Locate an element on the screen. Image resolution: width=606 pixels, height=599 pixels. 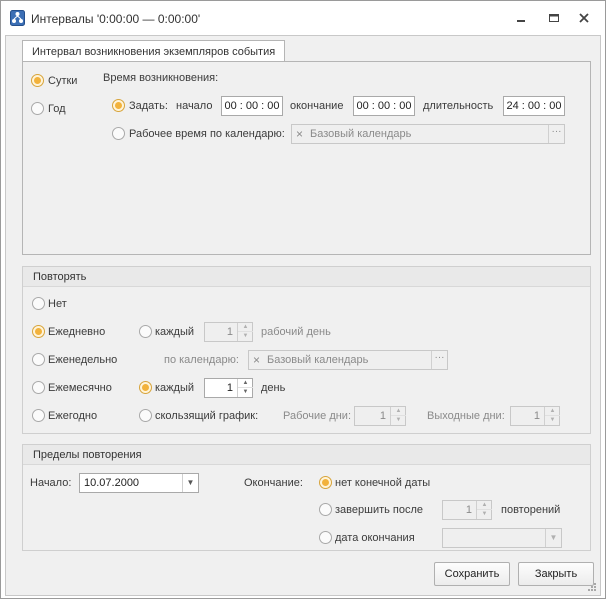
limits-end-label: Окончание: is located at coordinates (273, 483).